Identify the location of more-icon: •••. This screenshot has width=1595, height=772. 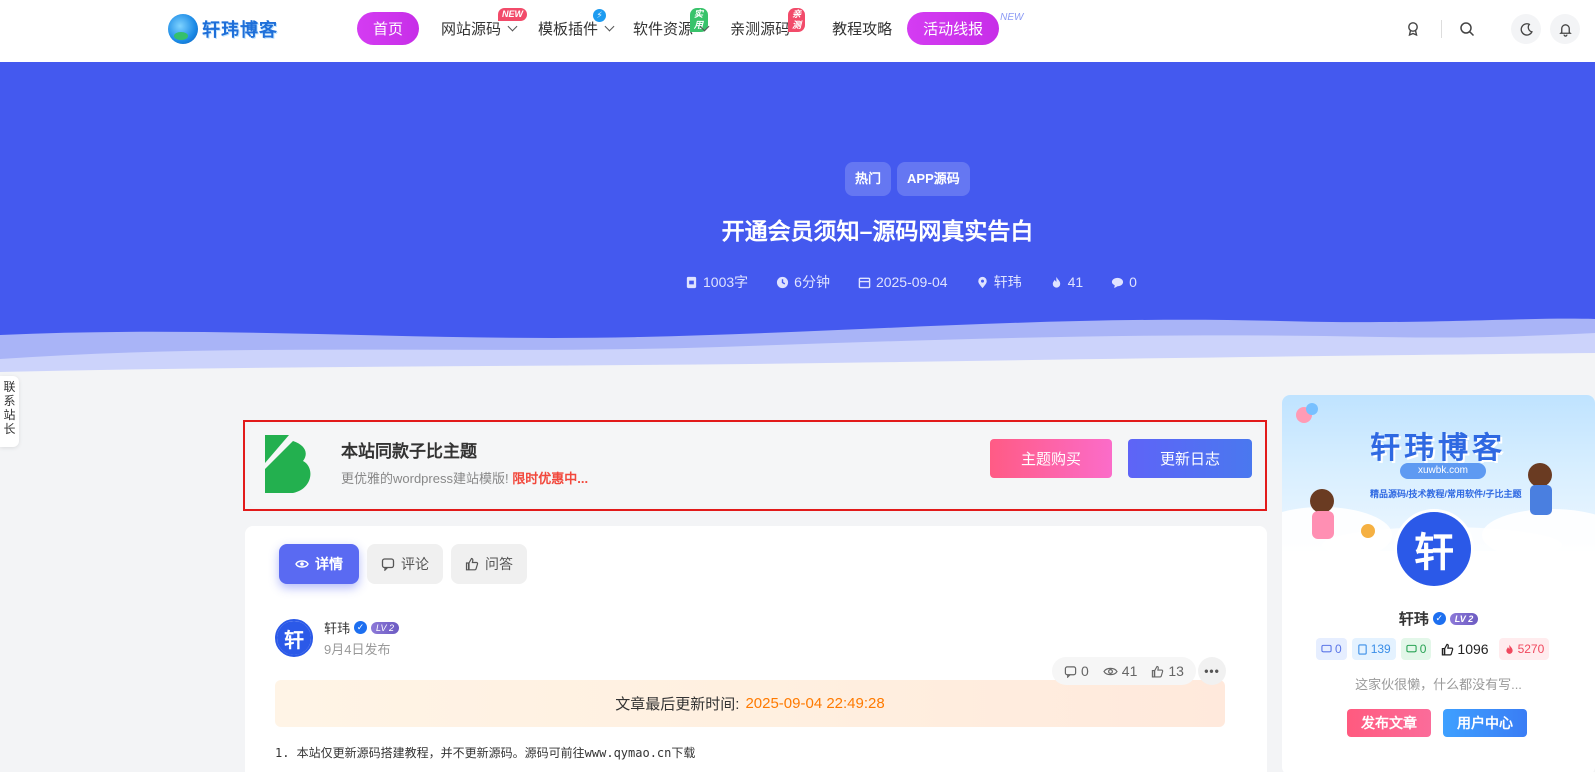
(1212, 671).